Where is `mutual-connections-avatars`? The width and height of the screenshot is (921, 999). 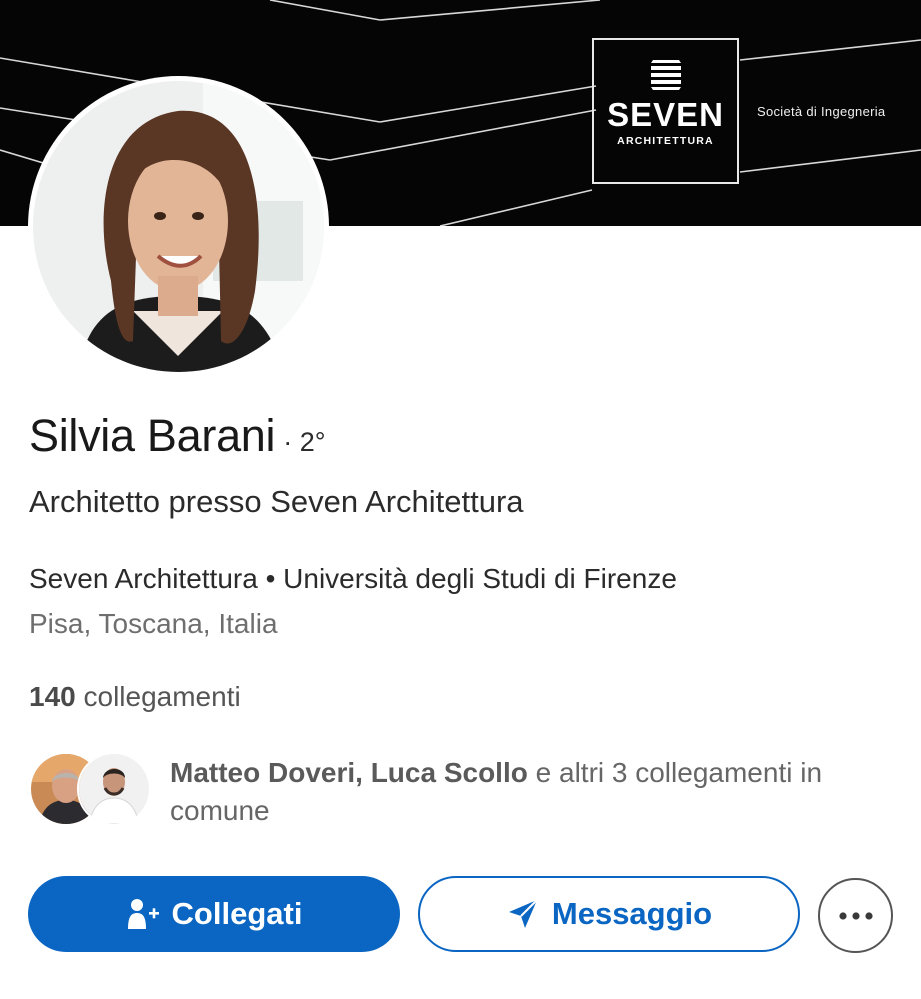 mutual-connections-avatars is located at coordinates (91, 790).